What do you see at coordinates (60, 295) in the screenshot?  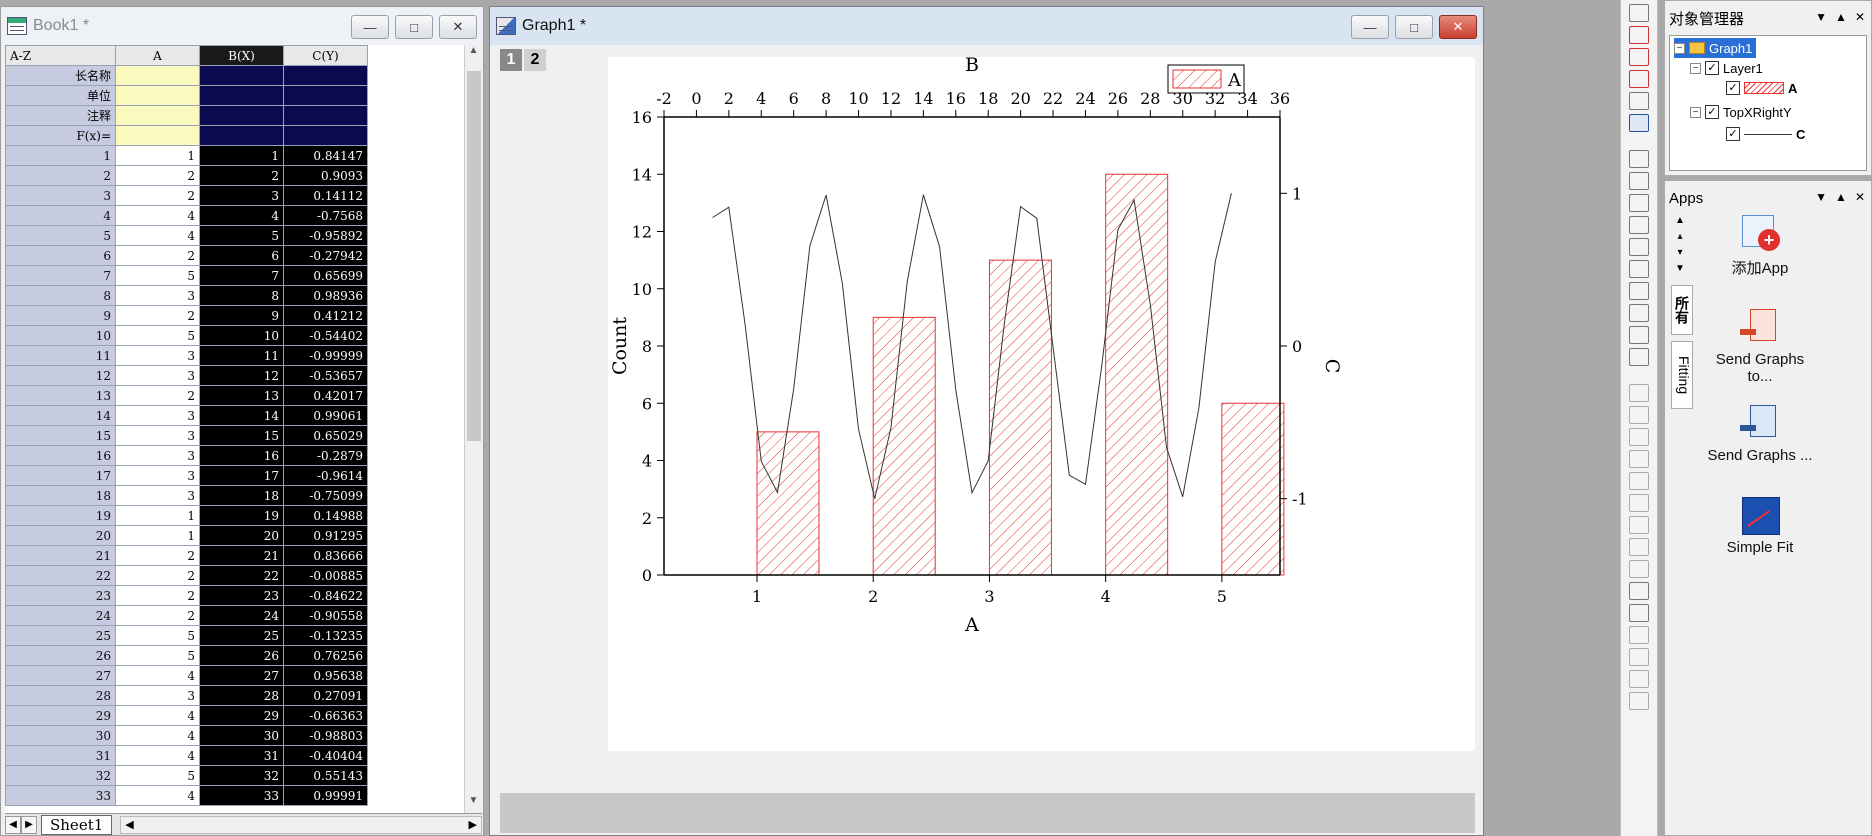 I see `row-header: 8` at bounding box center [60, 295].